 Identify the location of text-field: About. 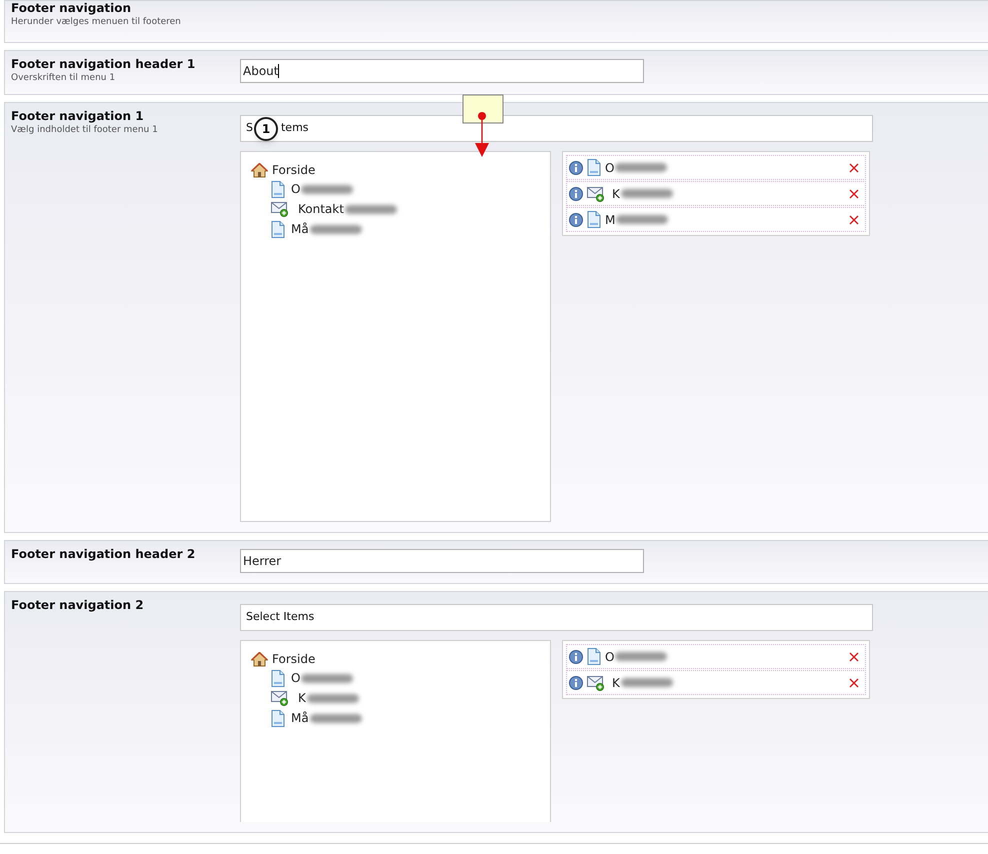
(442, 71).